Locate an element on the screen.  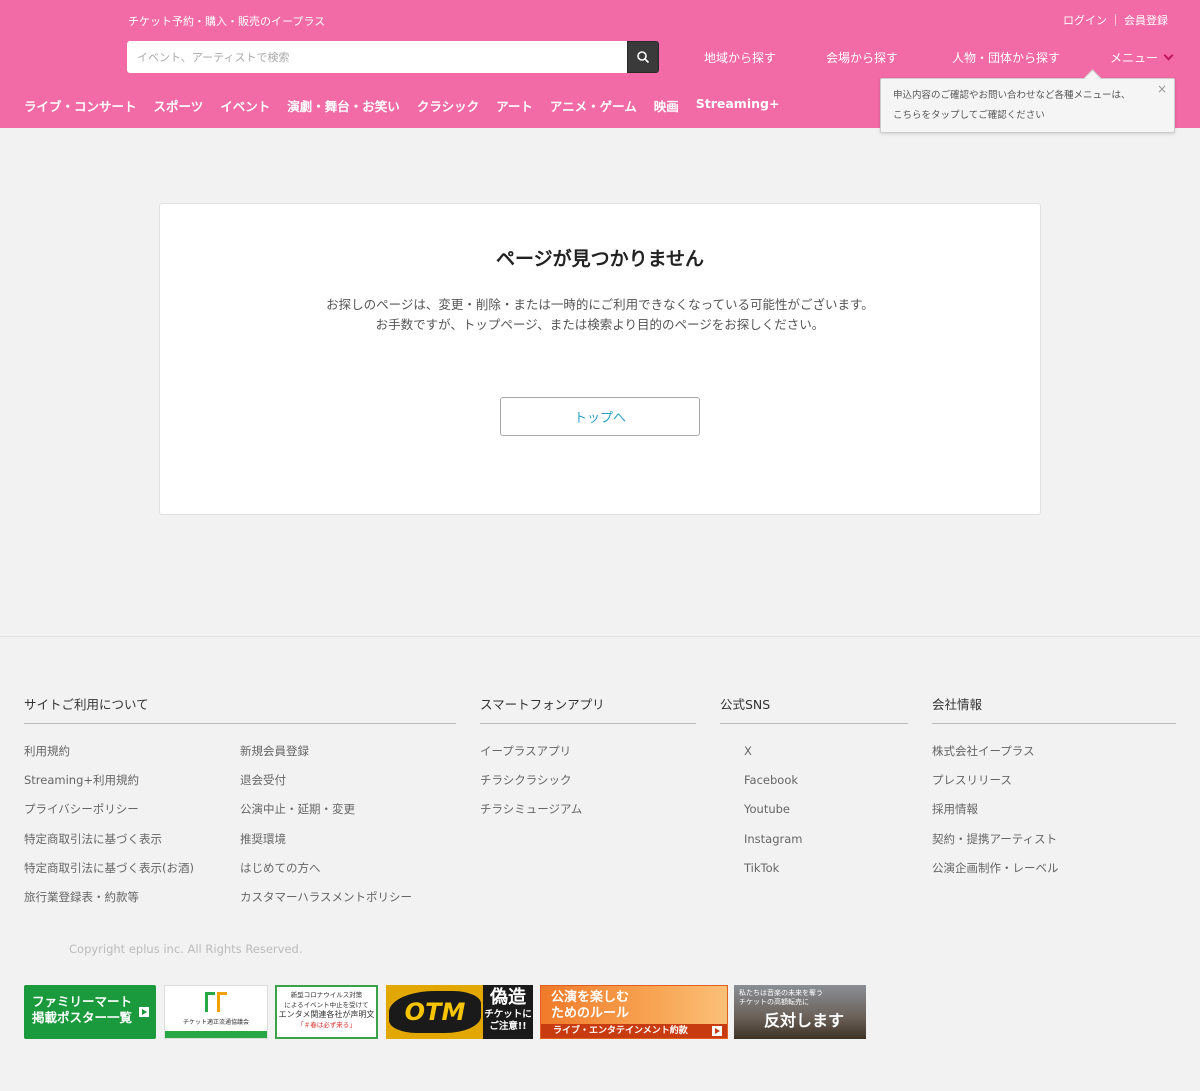
covid-line4: 「＃春は必ず来る」 is located at coordinates (326, 1025).